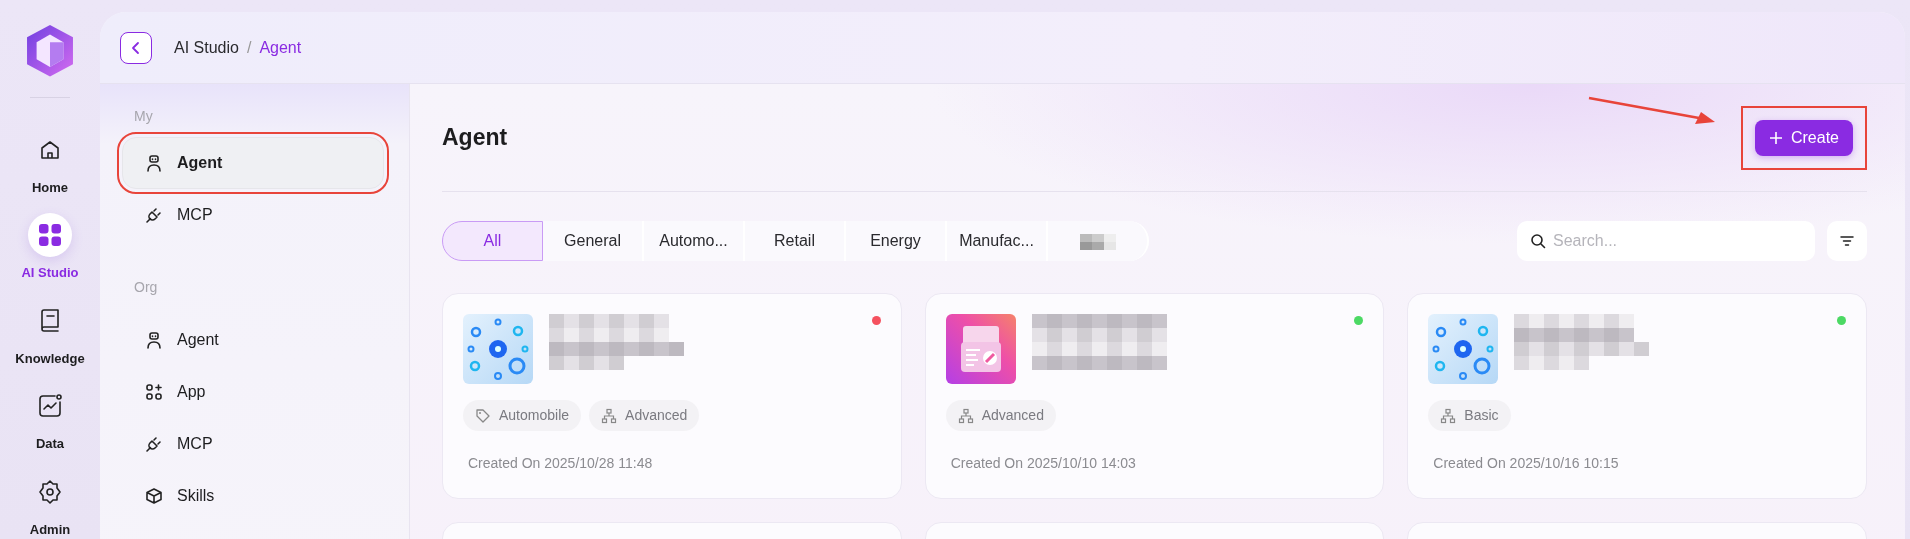 The width and height of the screenshot is (1910, 539). What do you see at coordinates (522, 415) in the screenshot?
I see `tag-chip: Automobile` at bounding box center [522, 415].